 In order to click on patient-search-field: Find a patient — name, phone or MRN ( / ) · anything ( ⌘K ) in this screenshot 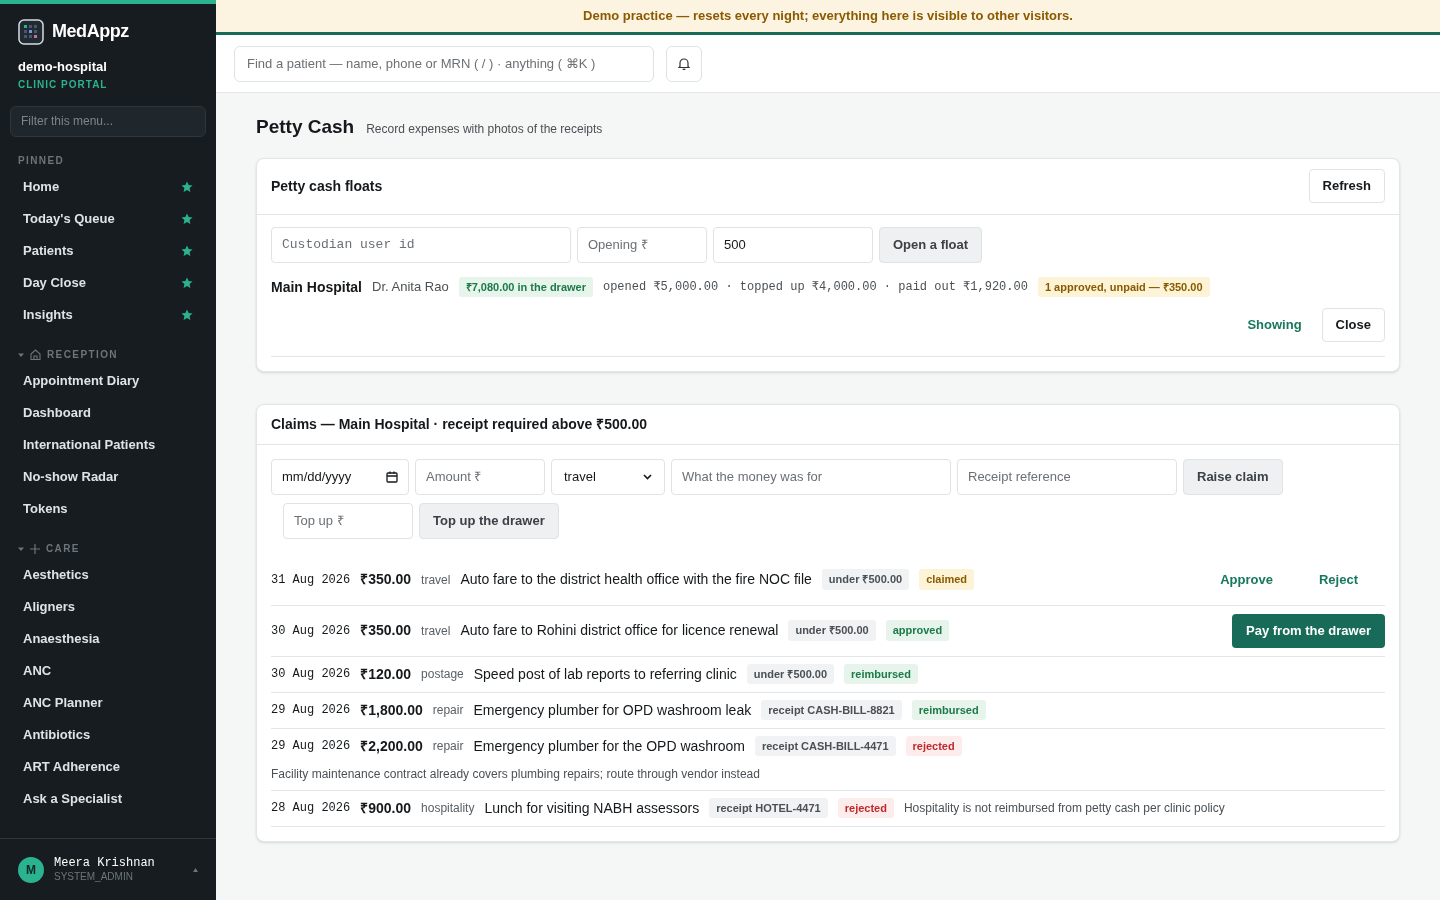, I will do `click(444, 63)`.